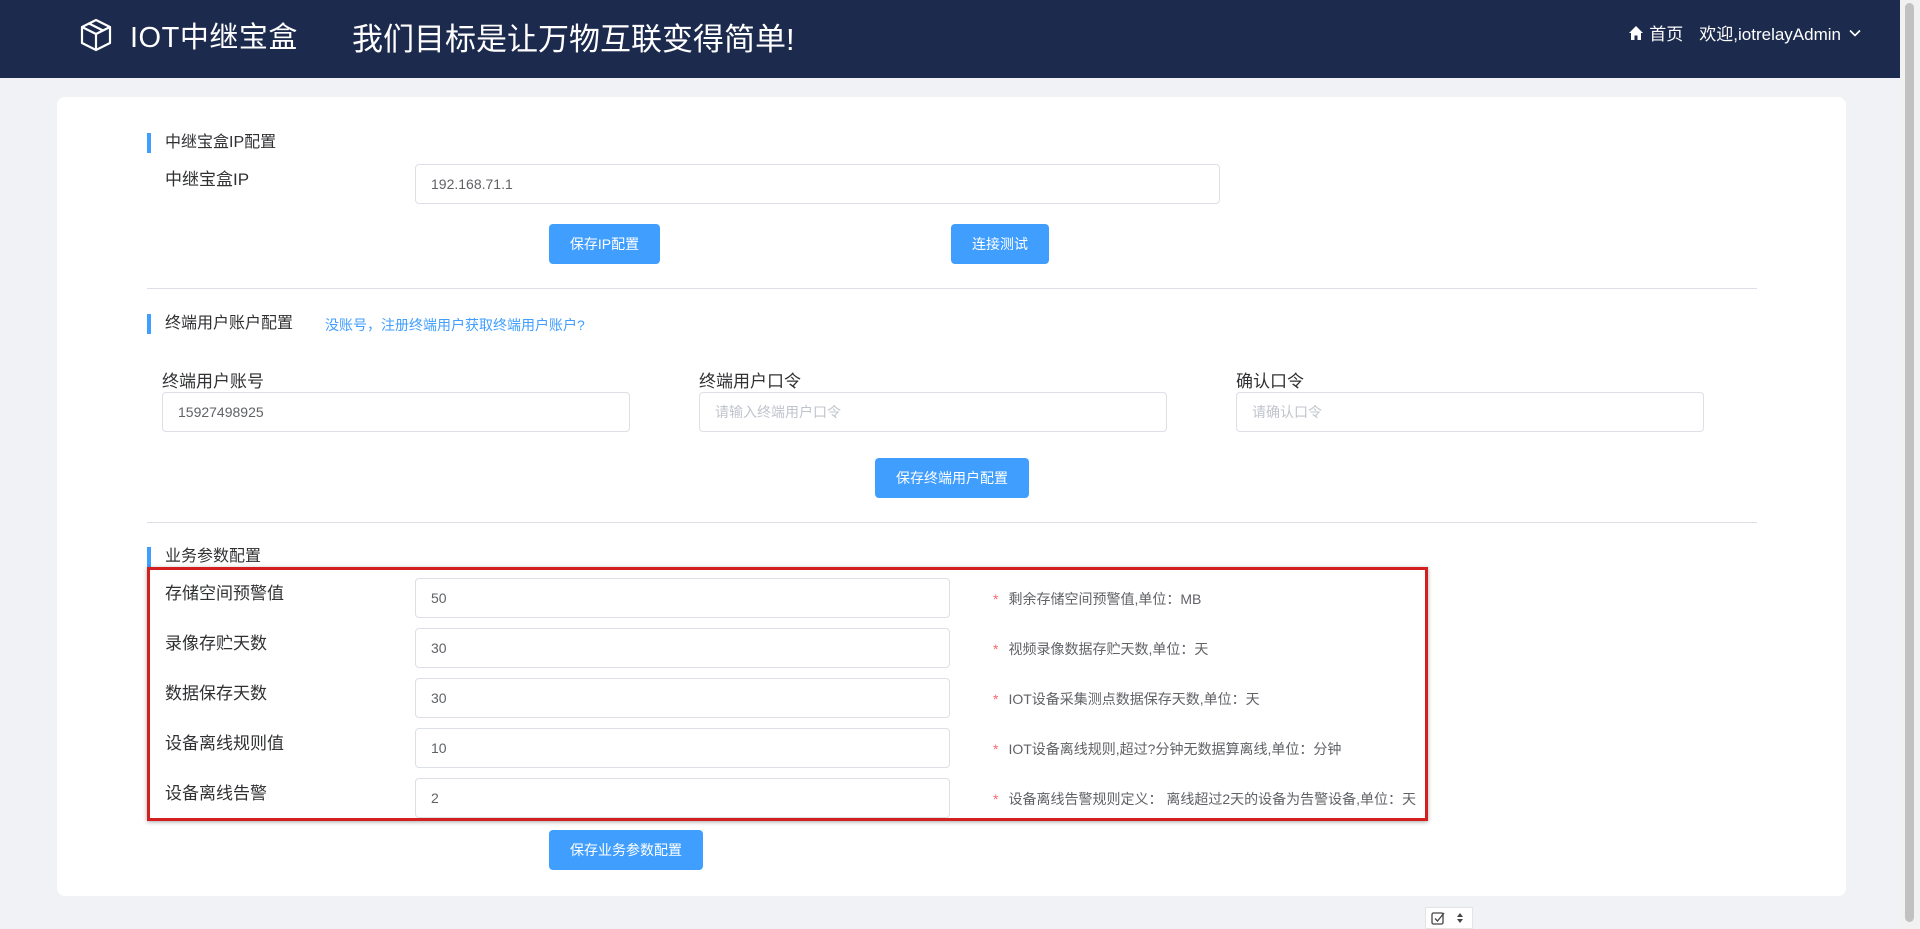  I want to click on account-section-title: 终端用户账户配置, so click(220, 324).